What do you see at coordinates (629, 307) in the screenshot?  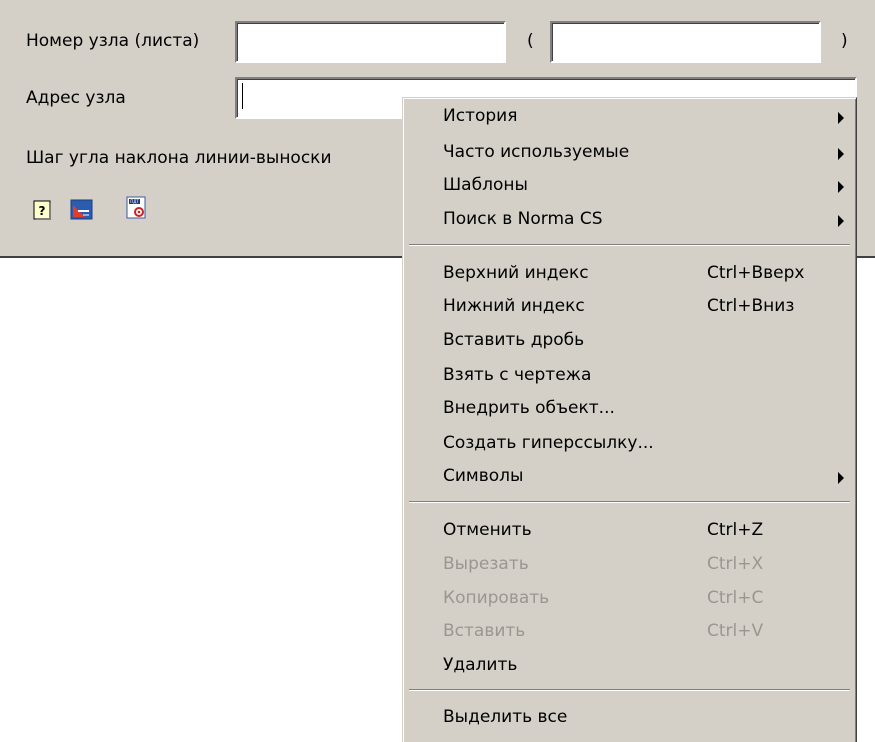 I see `menu-item-subscript: Нижний индекс Ctrl+Вниз` at bounding box center [629, 307].